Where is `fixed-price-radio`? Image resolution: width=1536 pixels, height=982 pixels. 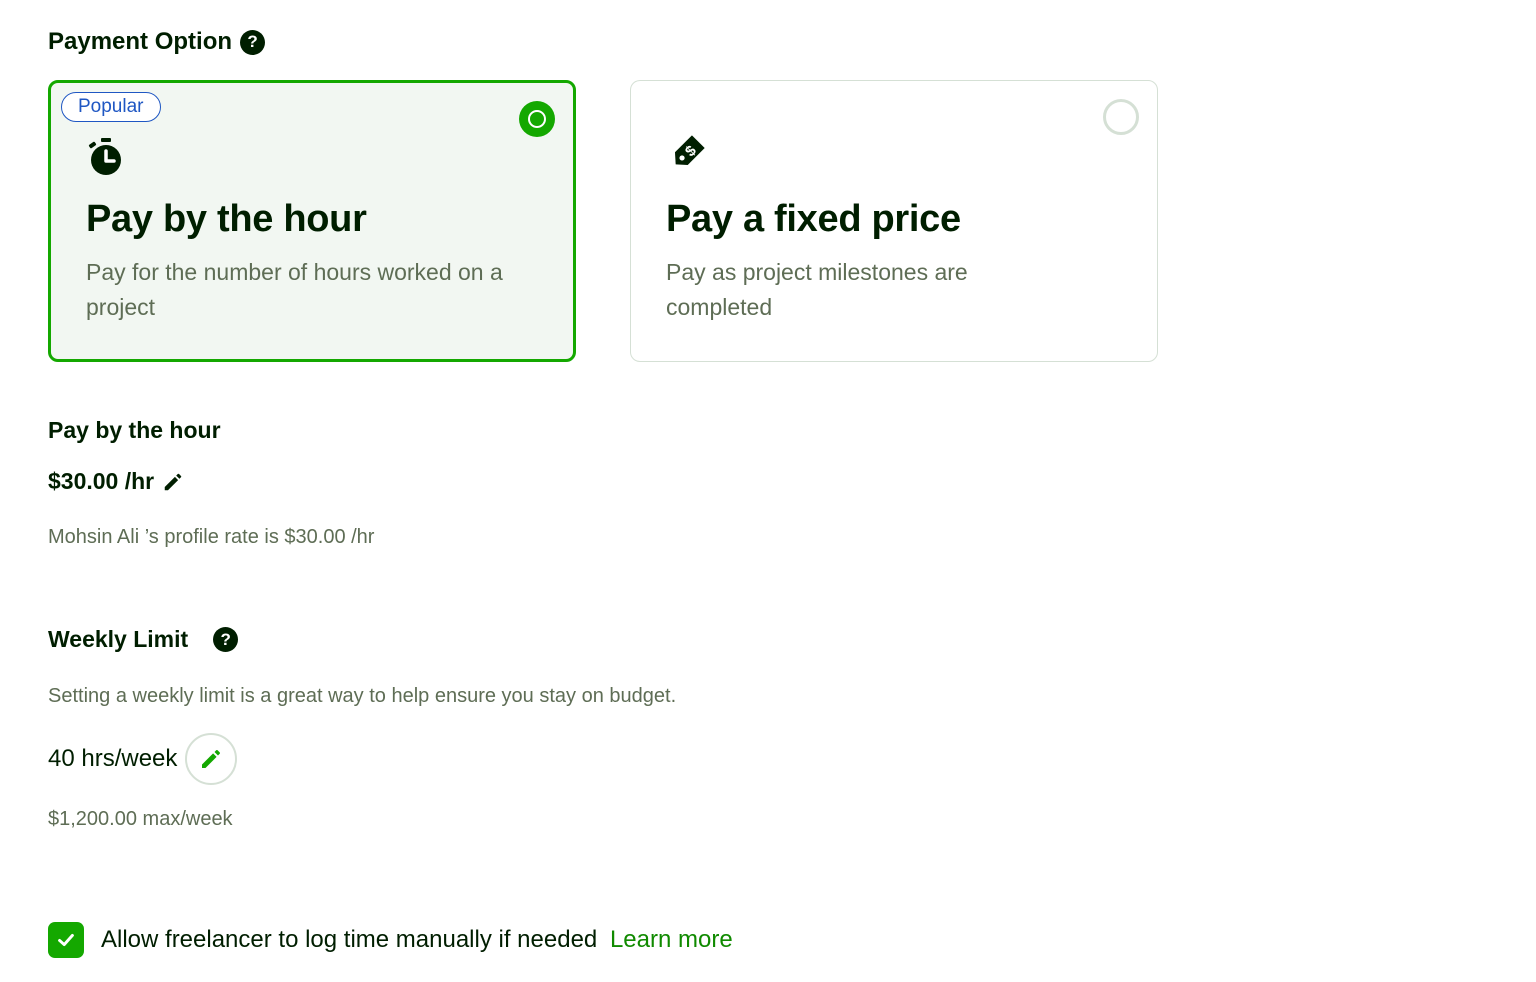
fixed-price-radio is located at coordinates (1121, 117).